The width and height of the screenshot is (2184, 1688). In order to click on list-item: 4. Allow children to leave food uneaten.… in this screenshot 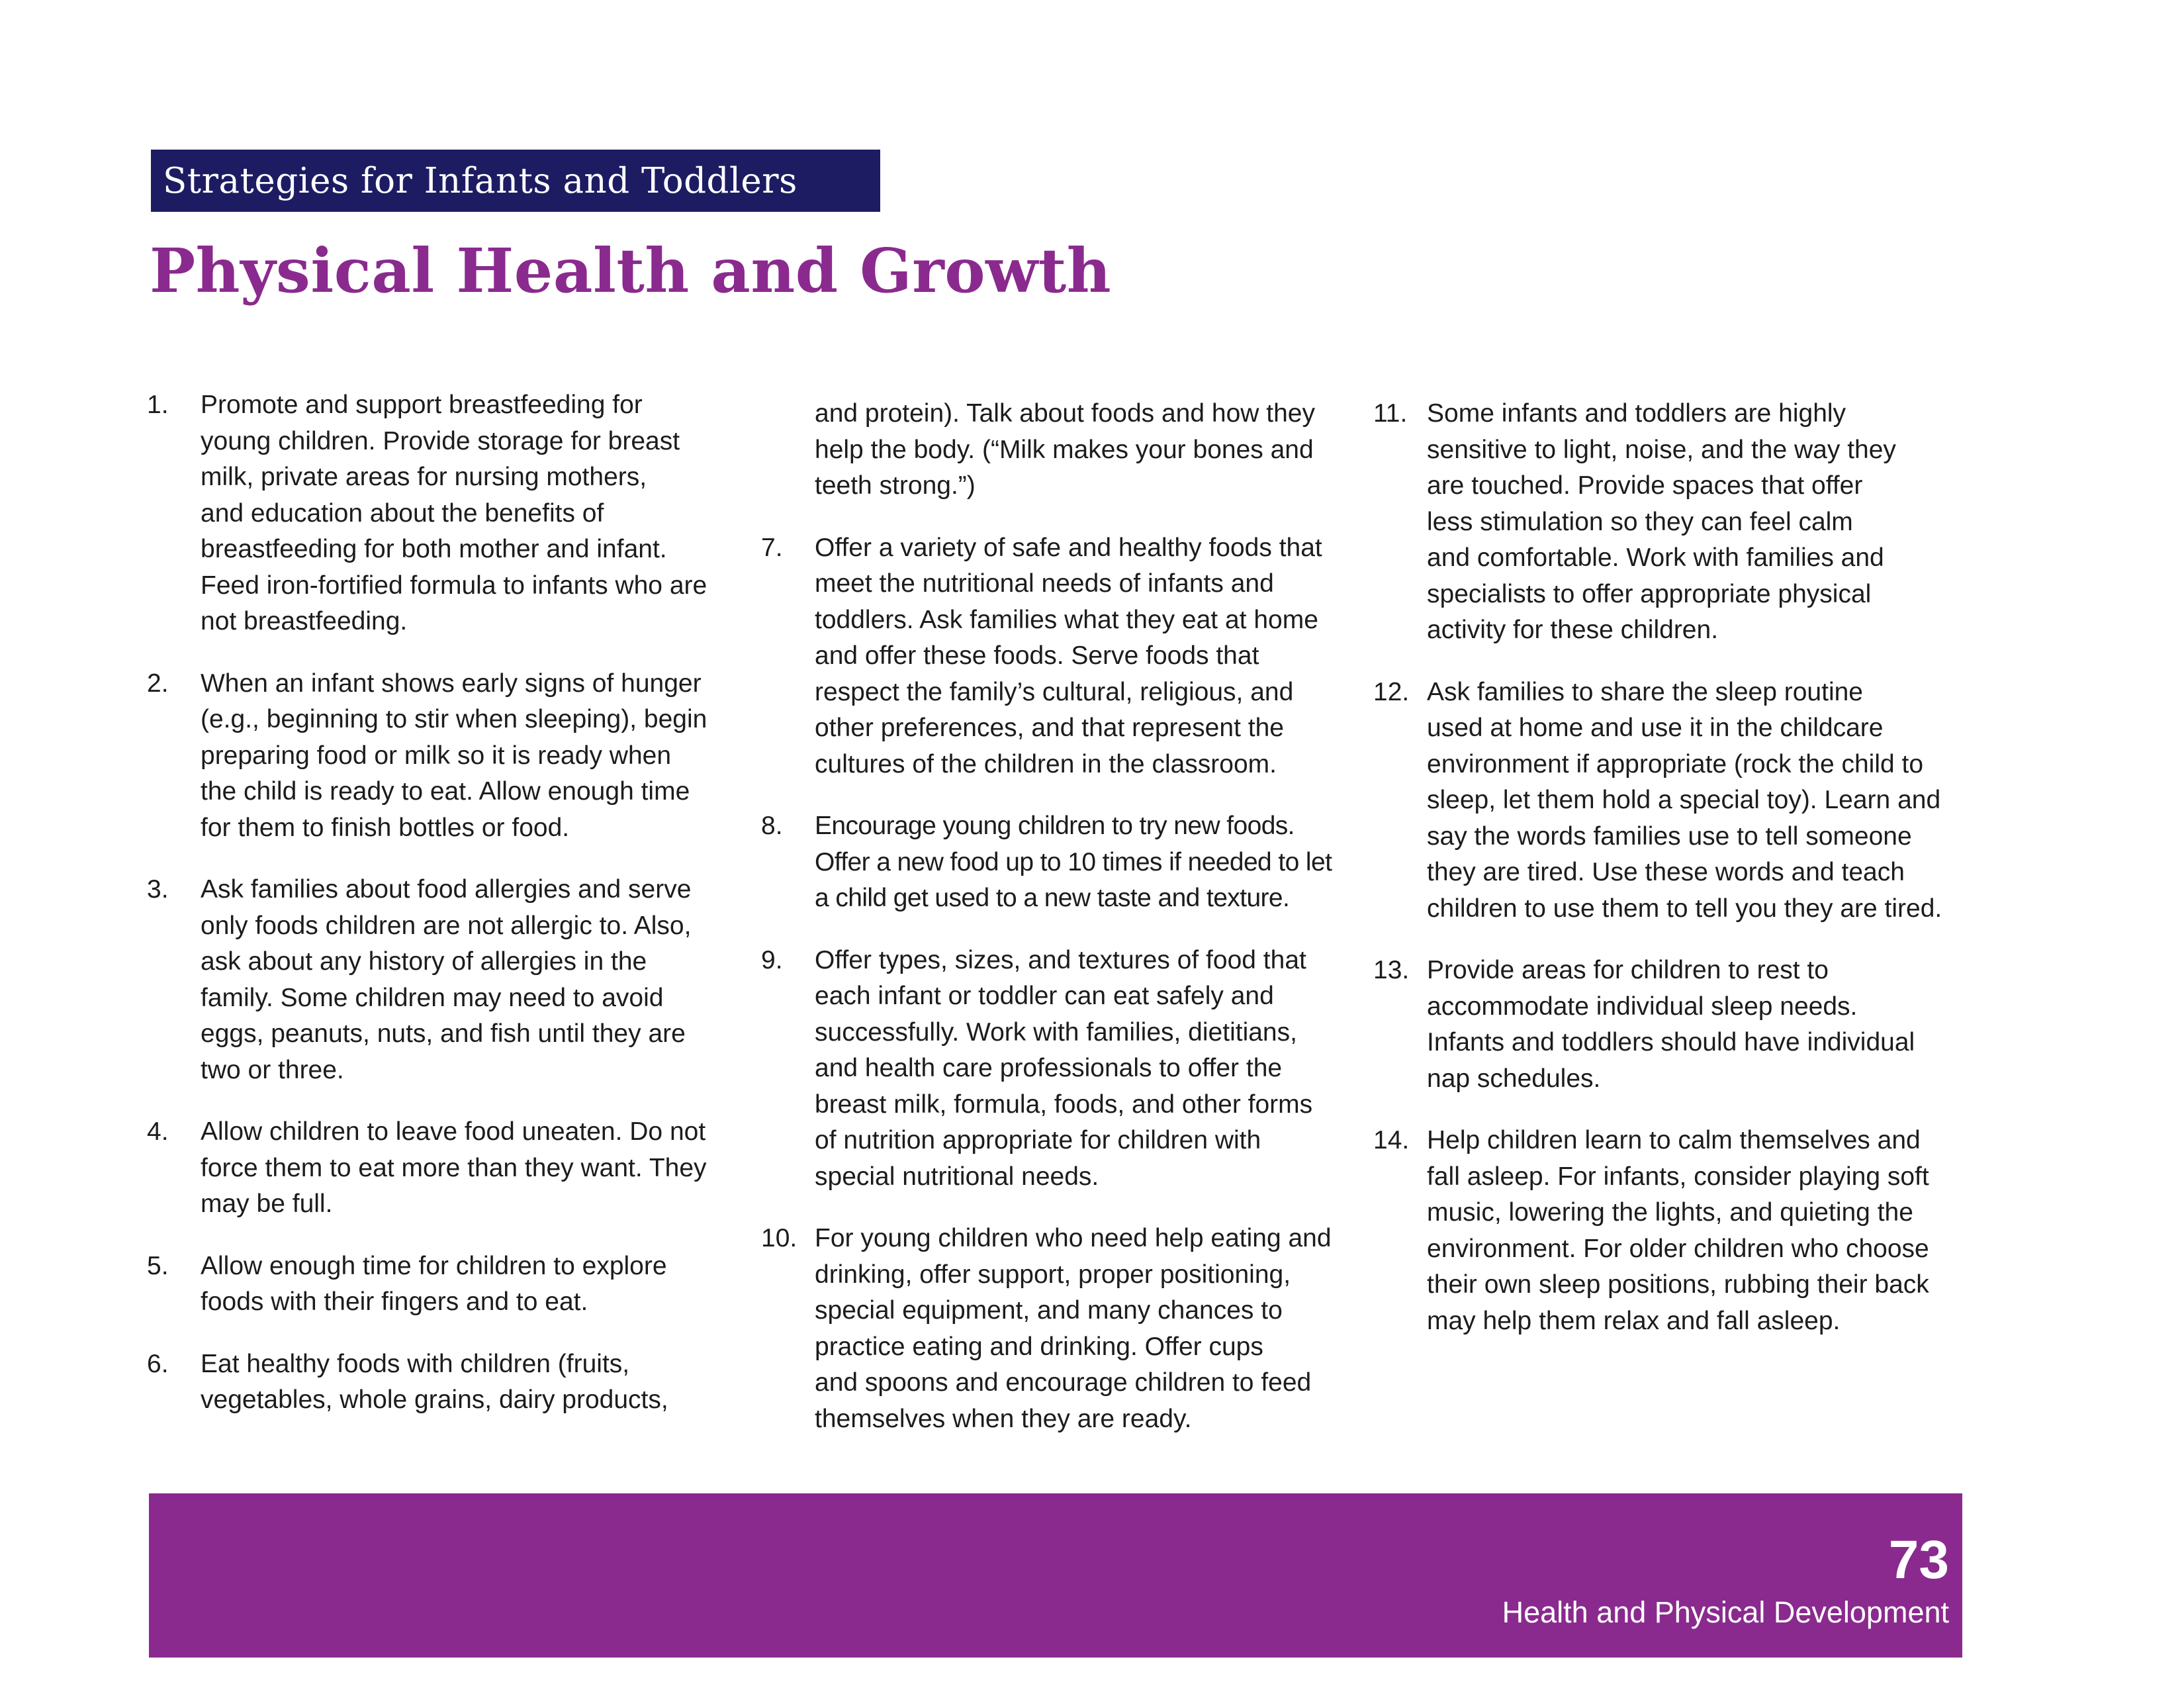, I will do `click(438, 1168)`.